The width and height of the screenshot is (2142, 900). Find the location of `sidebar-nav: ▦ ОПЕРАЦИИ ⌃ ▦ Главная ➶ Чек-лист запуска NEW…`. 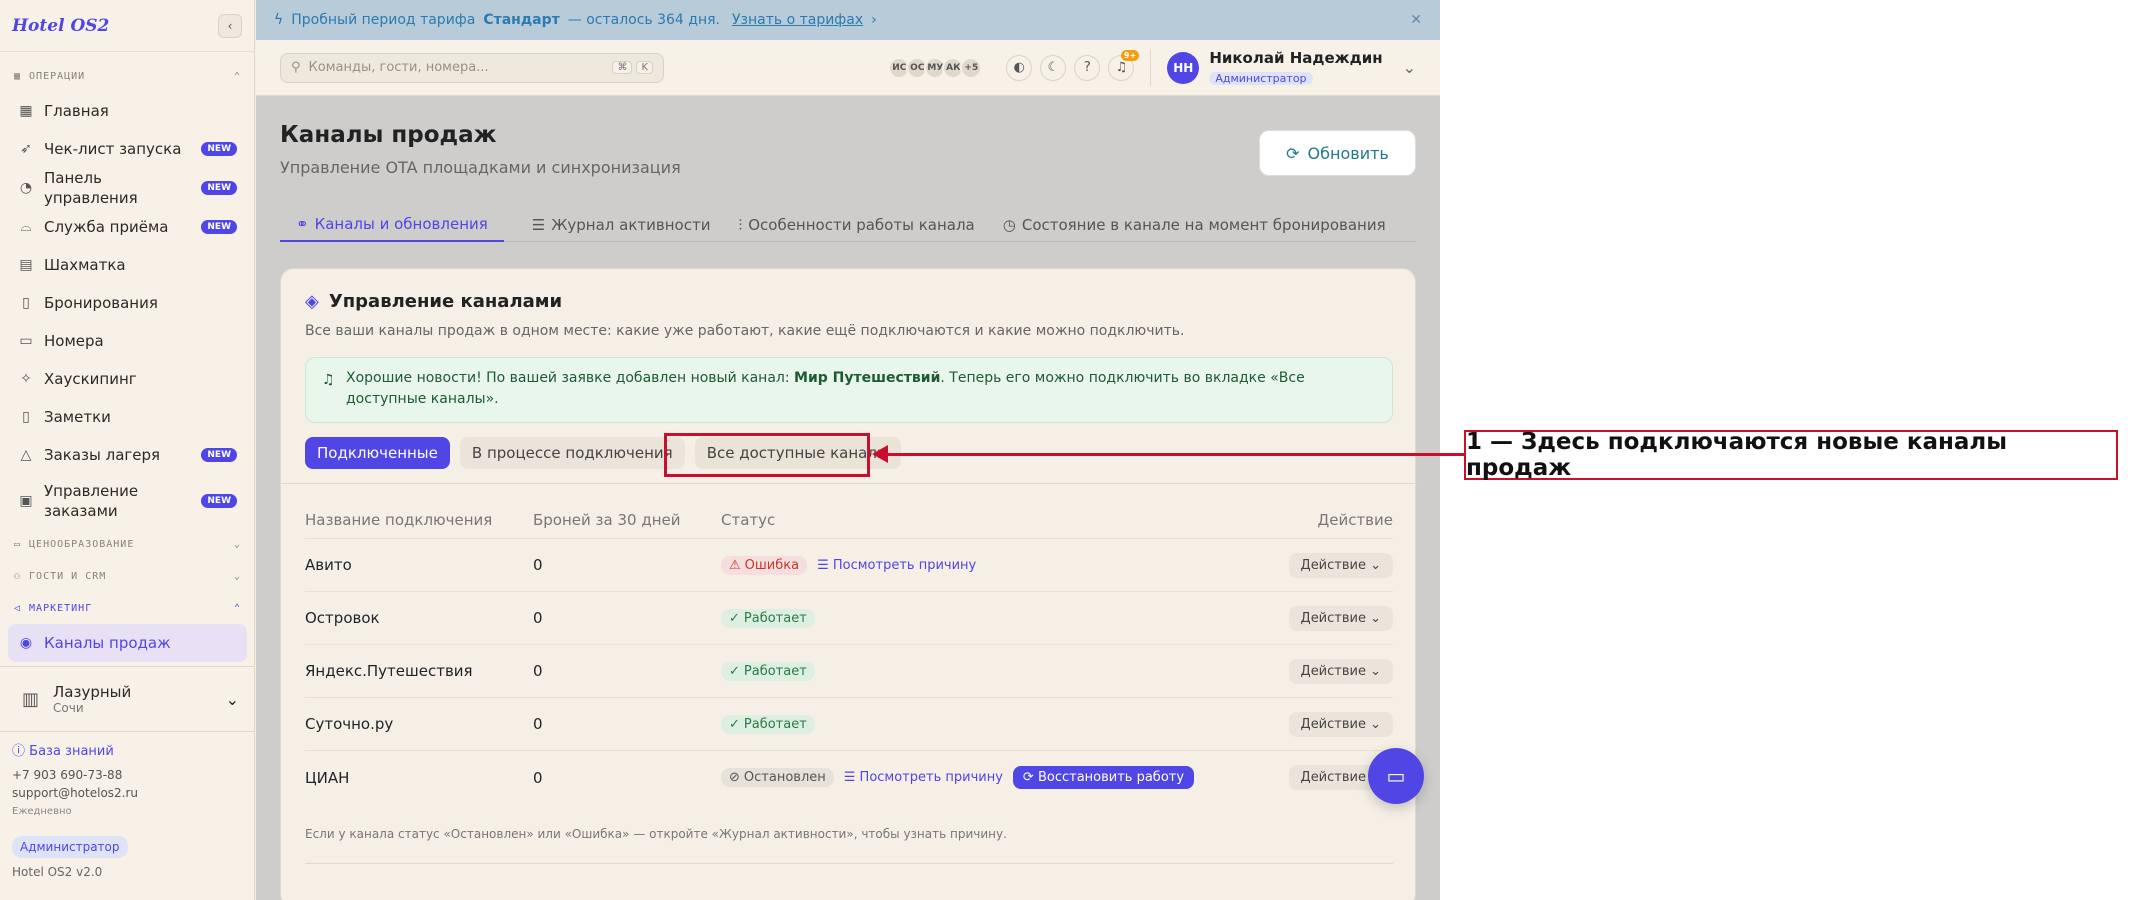

sidebar-nav: ▦ ОПЕРАЦИИ ⌃ ▦ Главная ➶ Чек-лист запуска NEW… is located at coordinates (127, 358).